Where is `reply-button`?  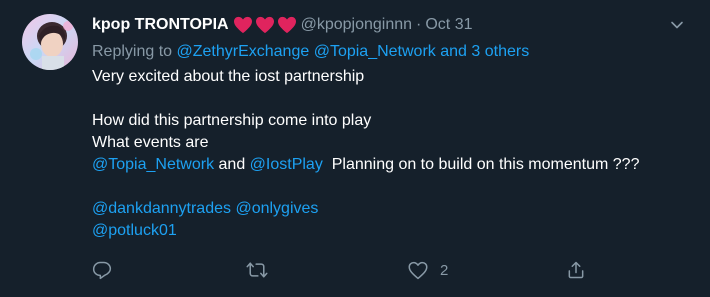
reply-button is located at coordinates (108, 270).